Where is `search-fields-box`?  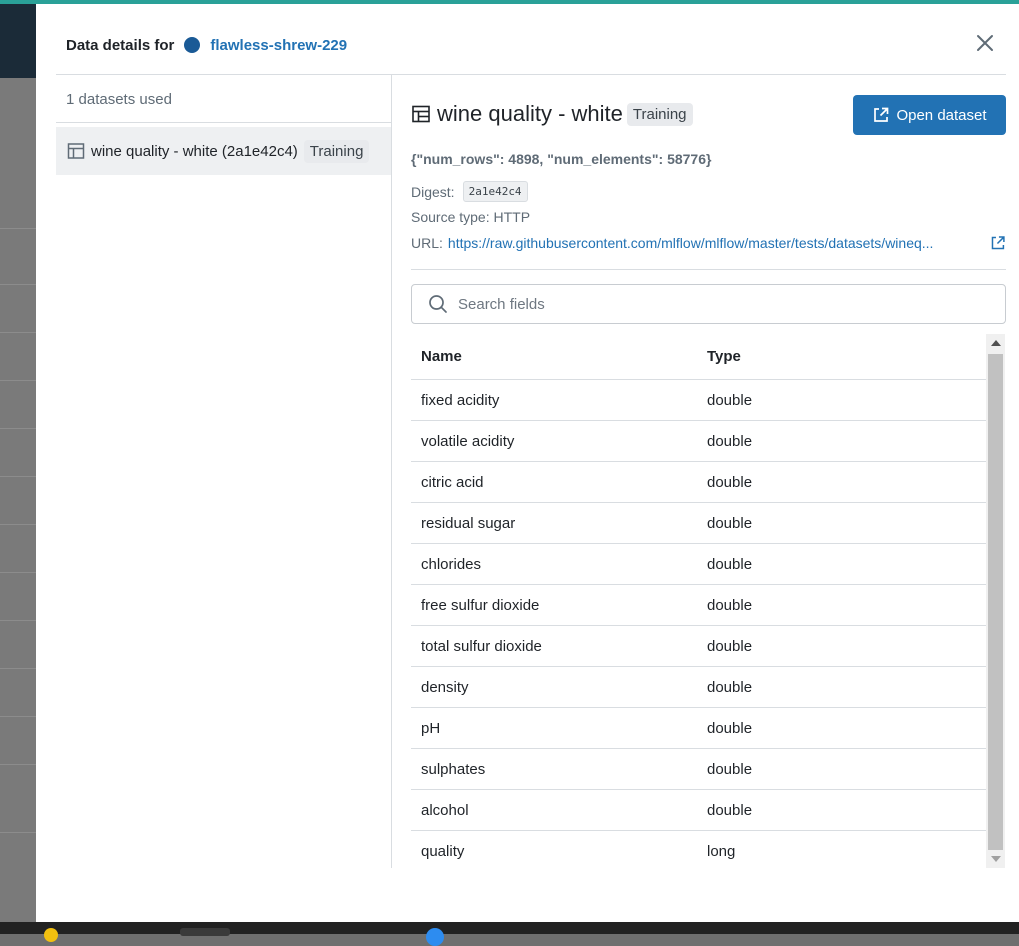
search-fields-box is located at coordinates (708, 304).